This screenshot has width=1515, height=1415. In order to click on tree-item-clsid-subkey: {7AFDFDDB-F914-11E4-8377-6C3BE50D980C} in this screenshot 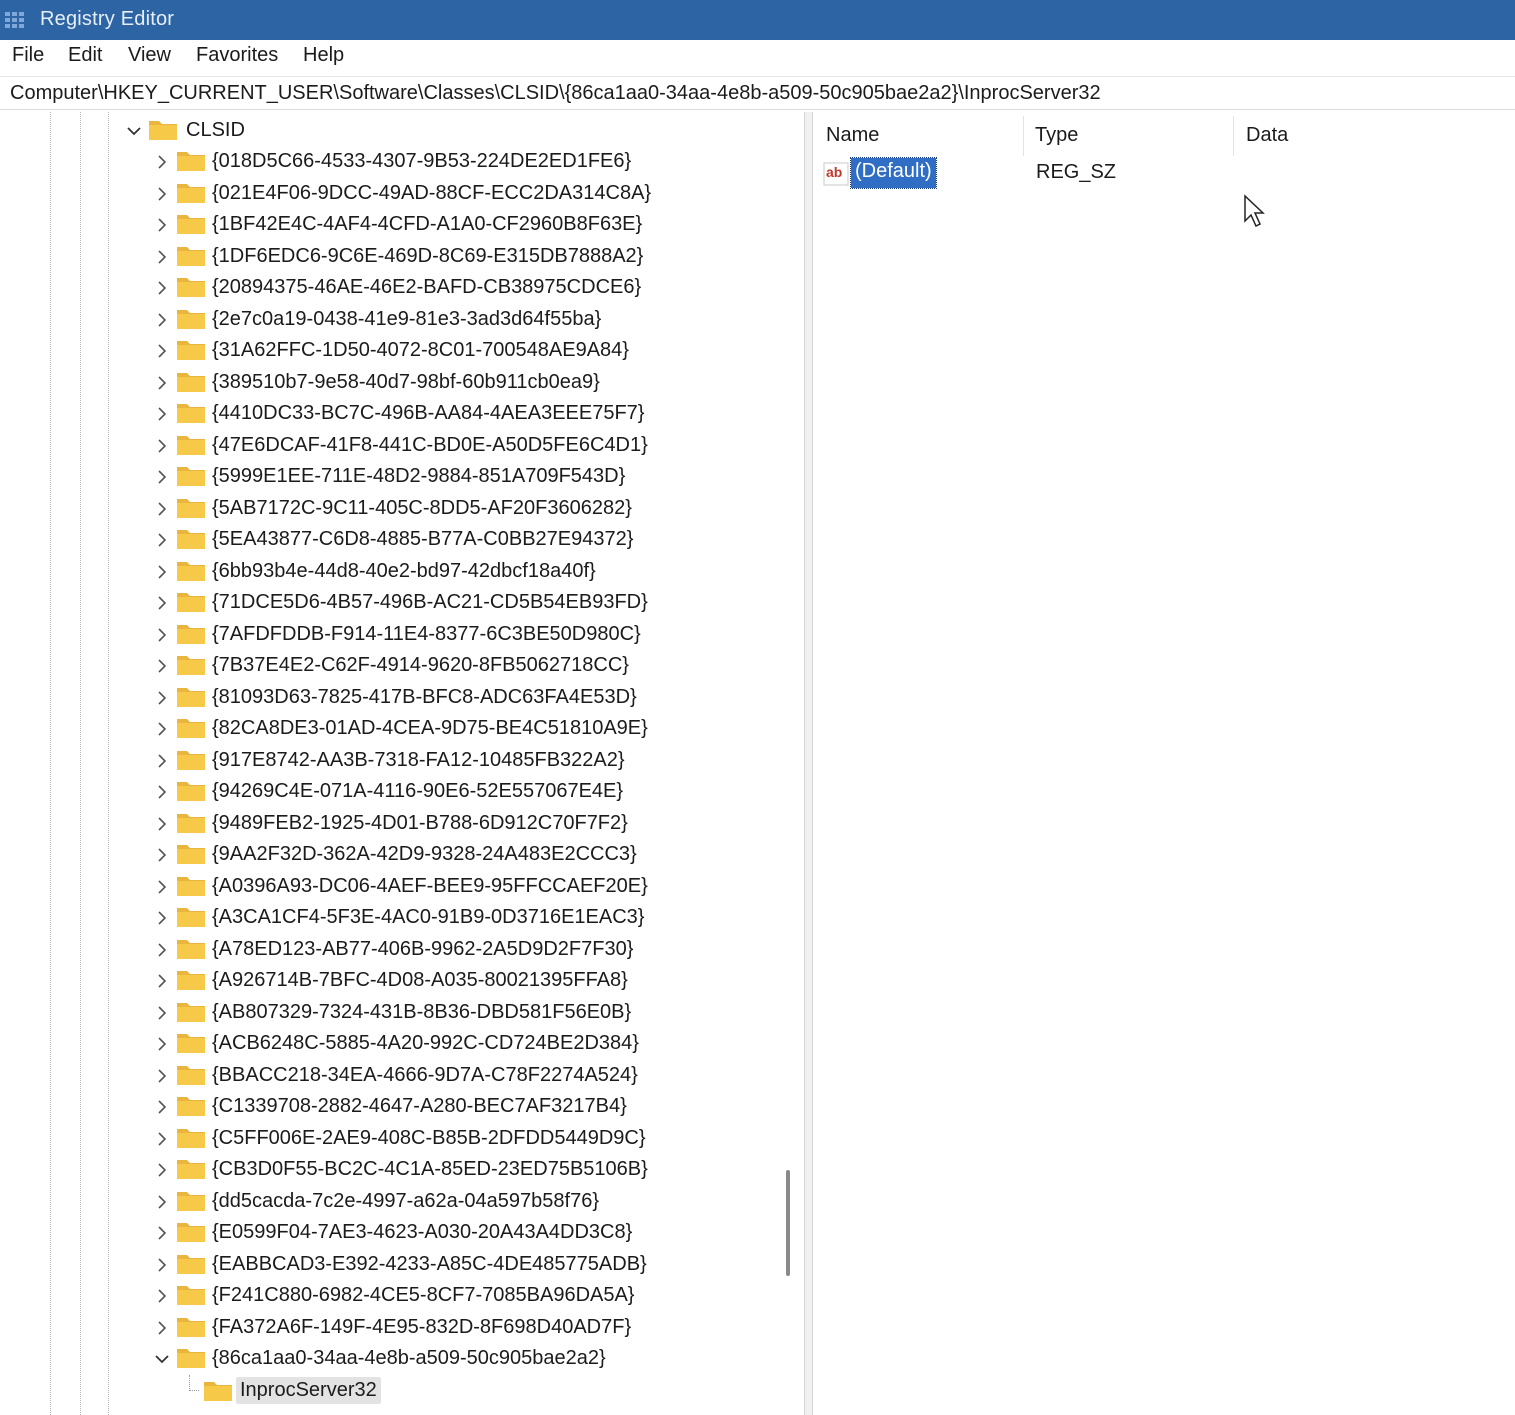, I will do `click(390, 633)`.